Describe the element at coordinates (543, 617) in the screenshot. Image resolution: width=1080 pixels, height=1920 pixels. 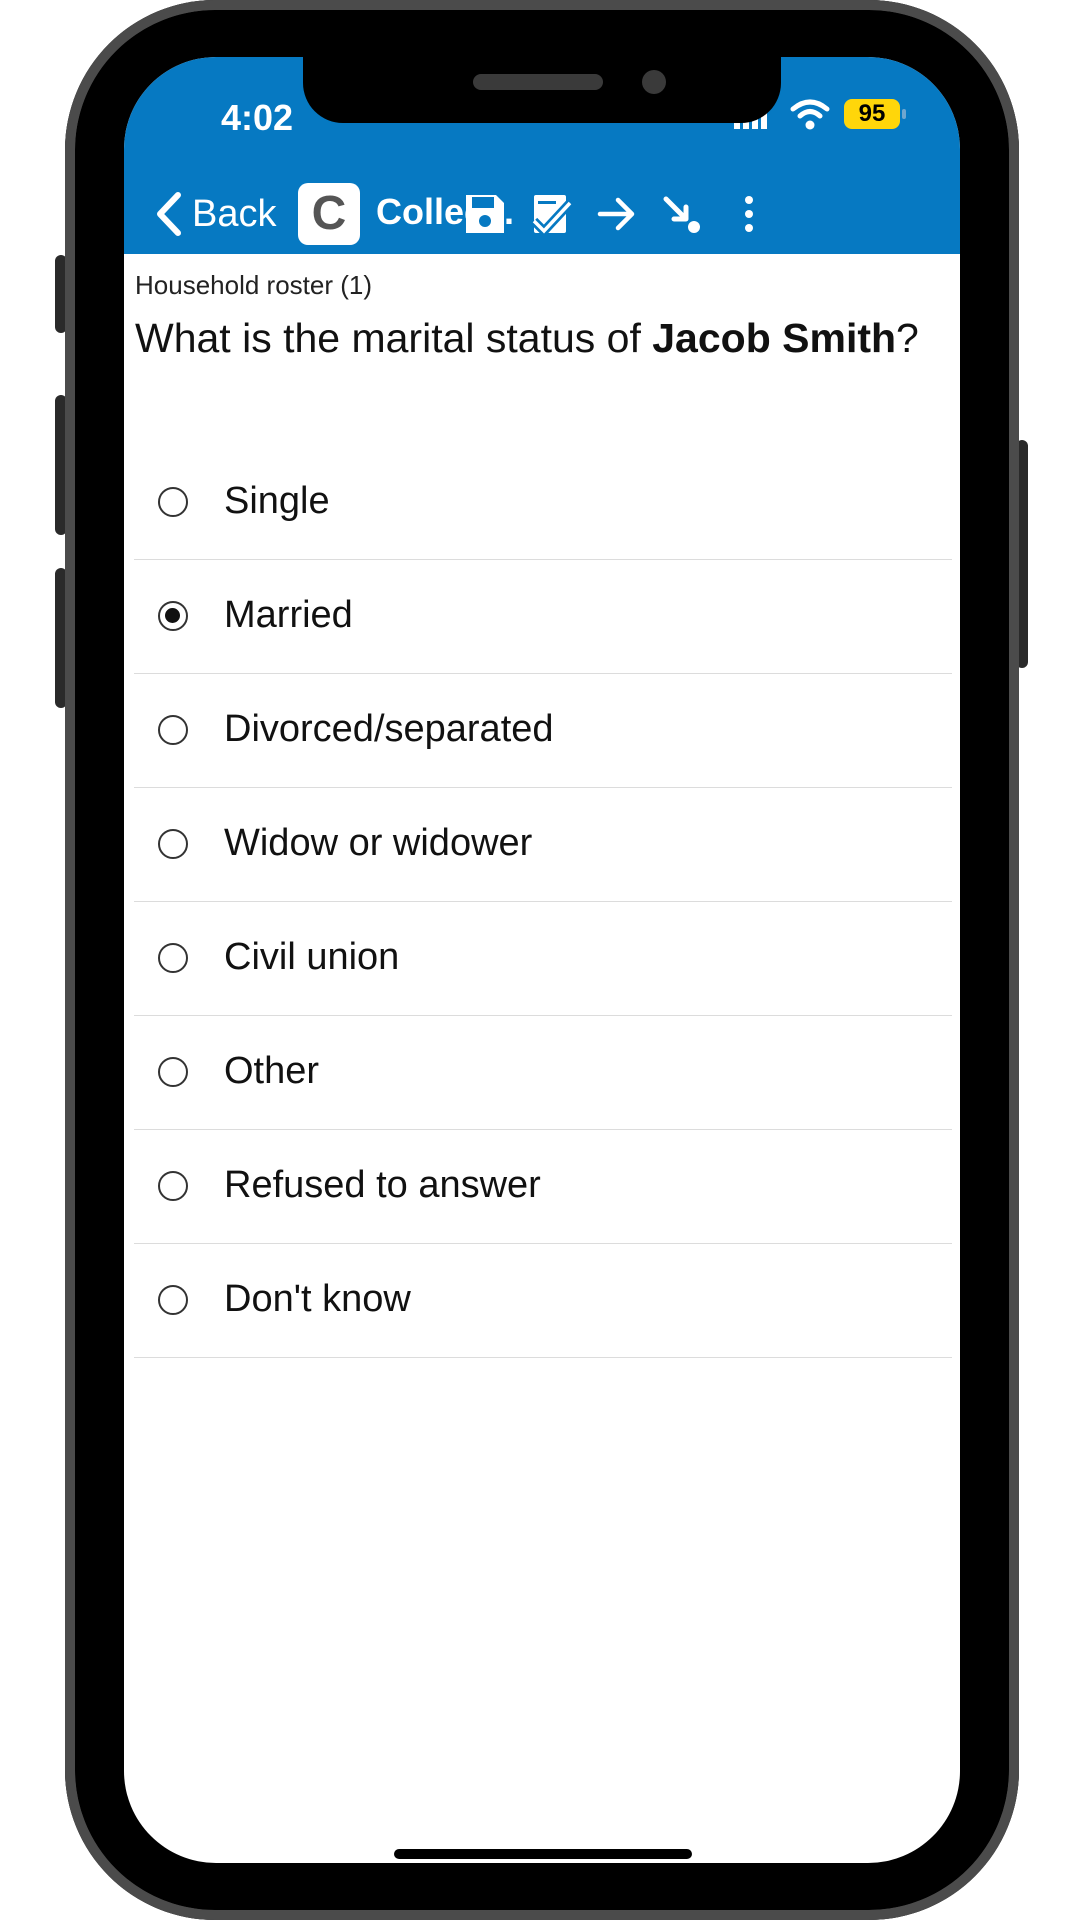
I see `option-row: Married` at that location.